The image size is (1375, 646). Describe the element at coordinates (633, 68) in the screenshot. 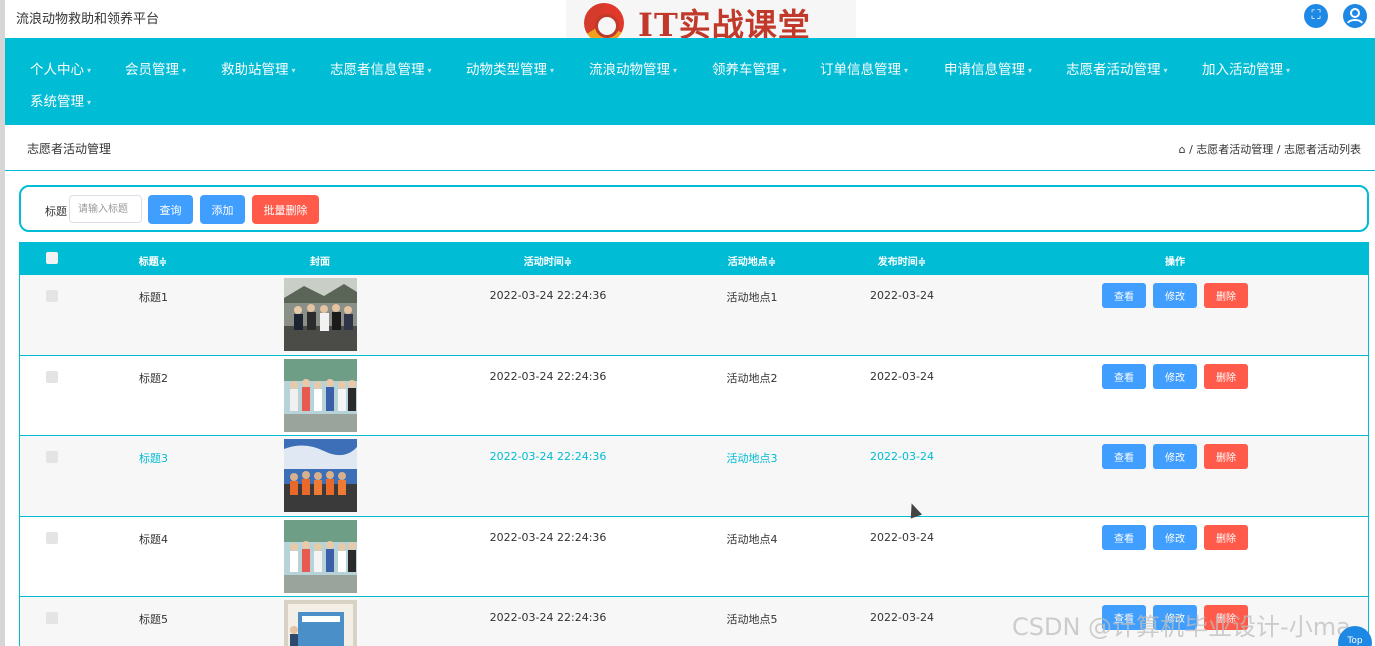

I see `nav-item-stray-animal: 流浪动物管理 ▾` at that location.